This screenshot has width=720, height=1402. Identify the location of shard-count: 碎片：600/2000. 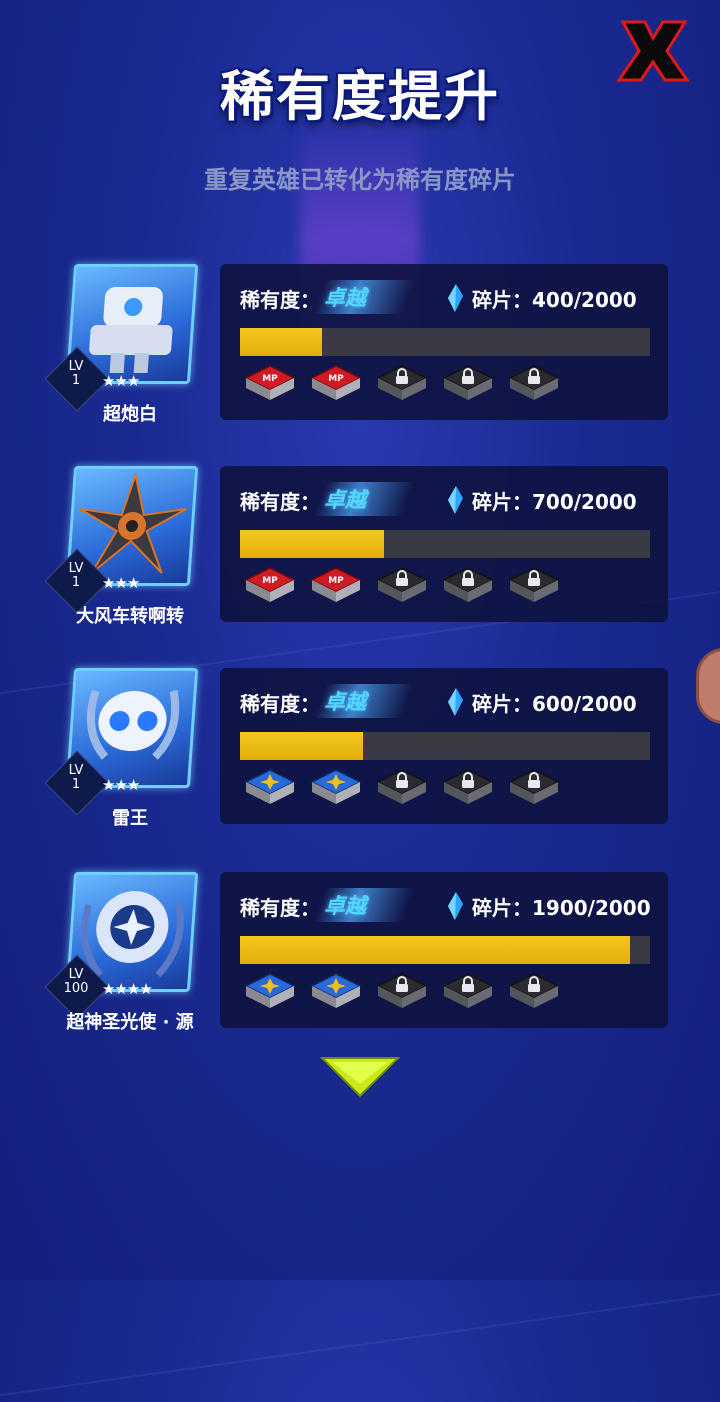
(554, 702).